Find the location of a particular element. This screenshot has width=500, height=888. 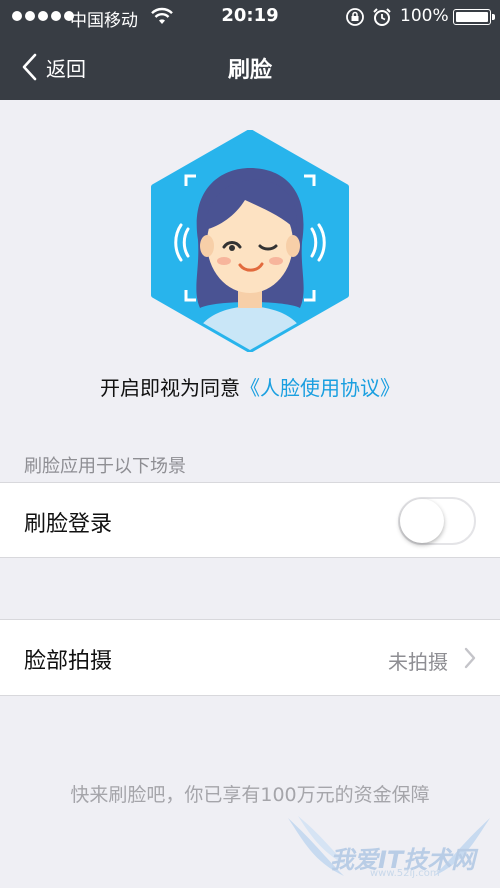

battery-icon is located at coordinates (474, 17).